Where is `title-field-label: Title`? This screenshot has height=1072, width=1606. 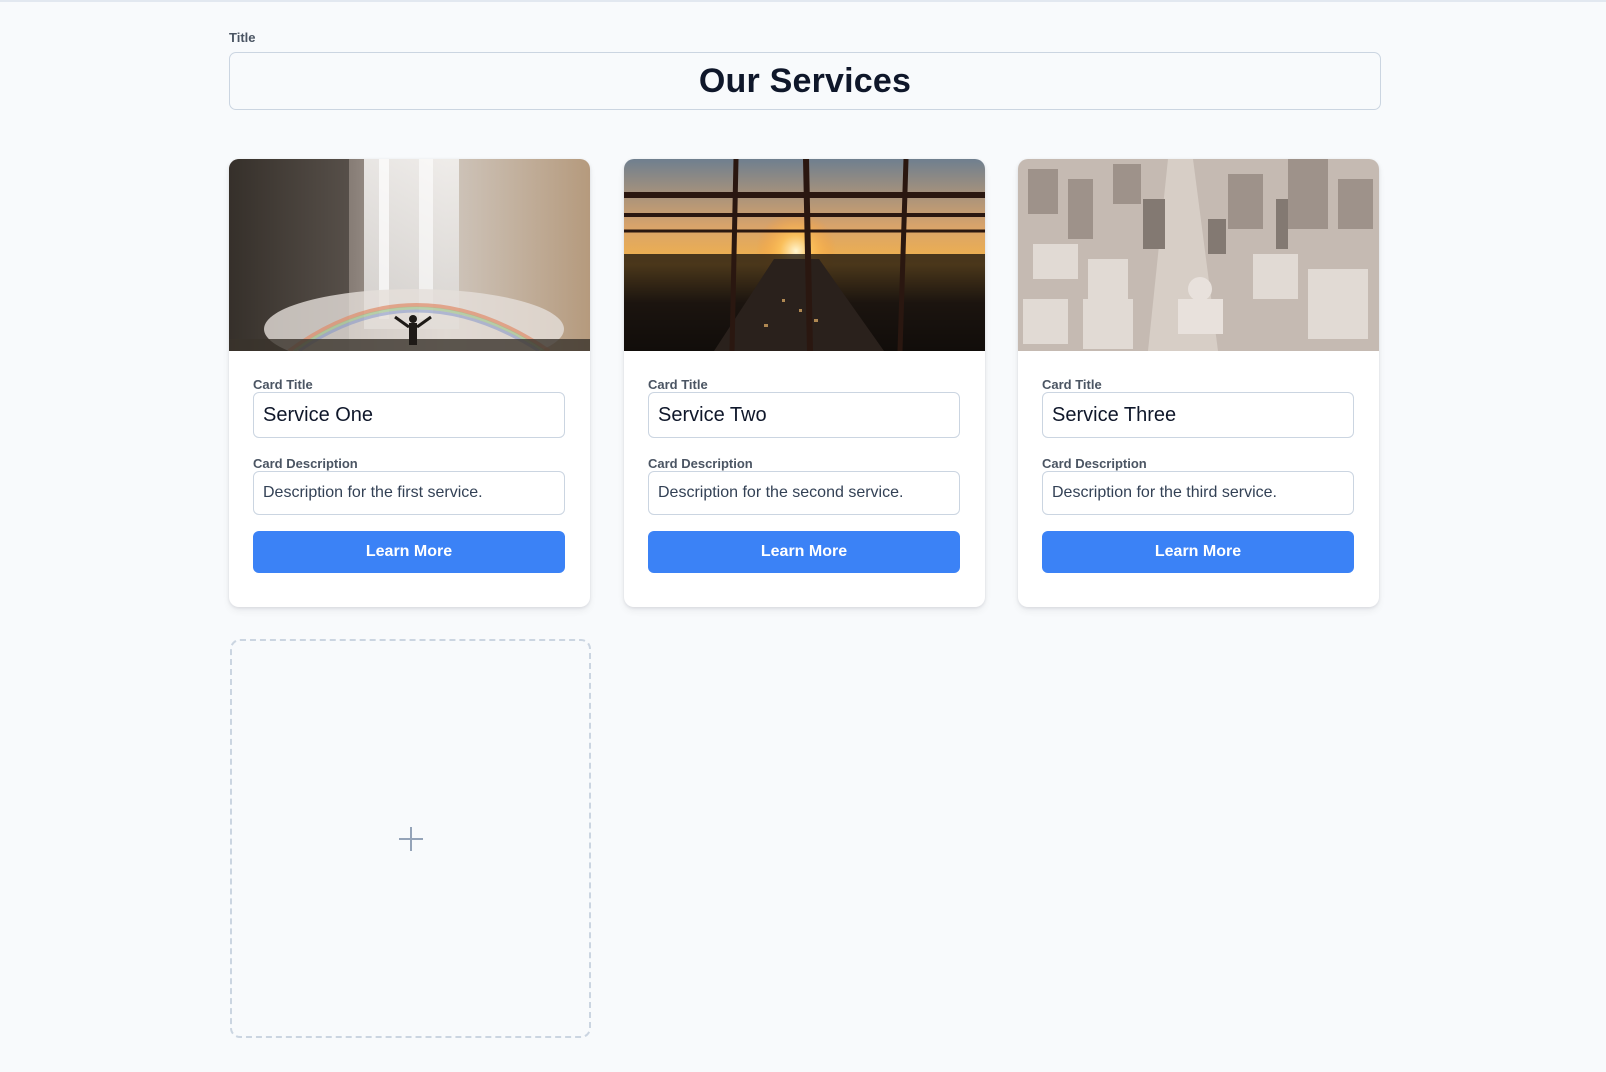
title-field-label: Title is located at coordinates (242, 37).